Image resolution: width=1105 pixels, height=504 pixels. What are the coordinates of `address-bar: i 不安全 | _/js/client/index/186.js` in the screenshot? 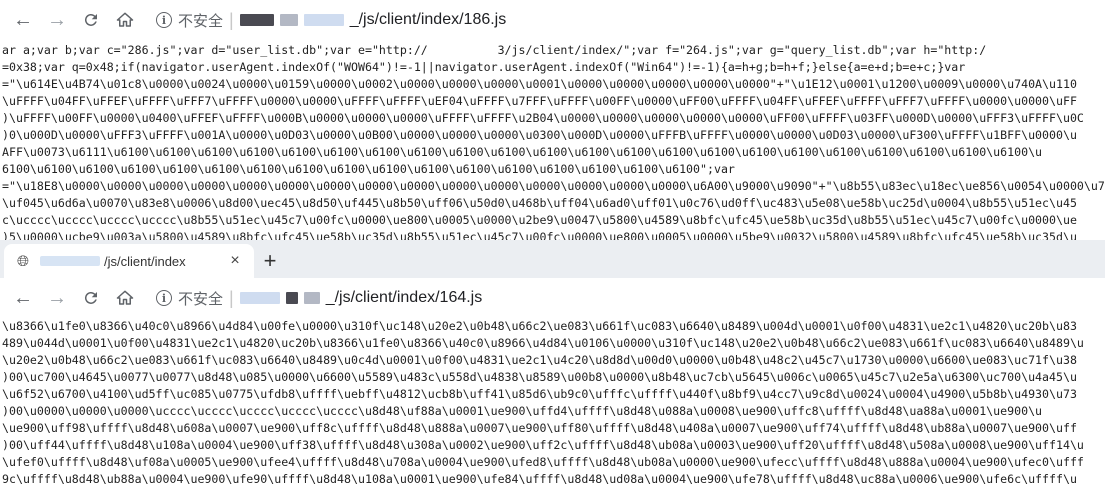 It's located at (325, 20).